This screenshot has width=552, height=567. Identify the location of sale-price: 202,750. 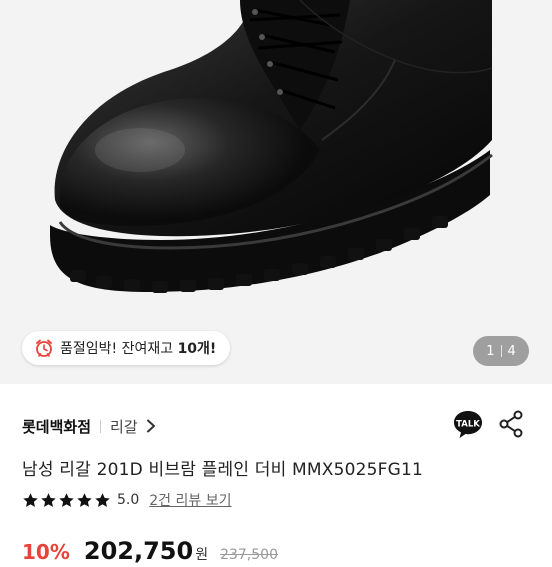
(138, 551).